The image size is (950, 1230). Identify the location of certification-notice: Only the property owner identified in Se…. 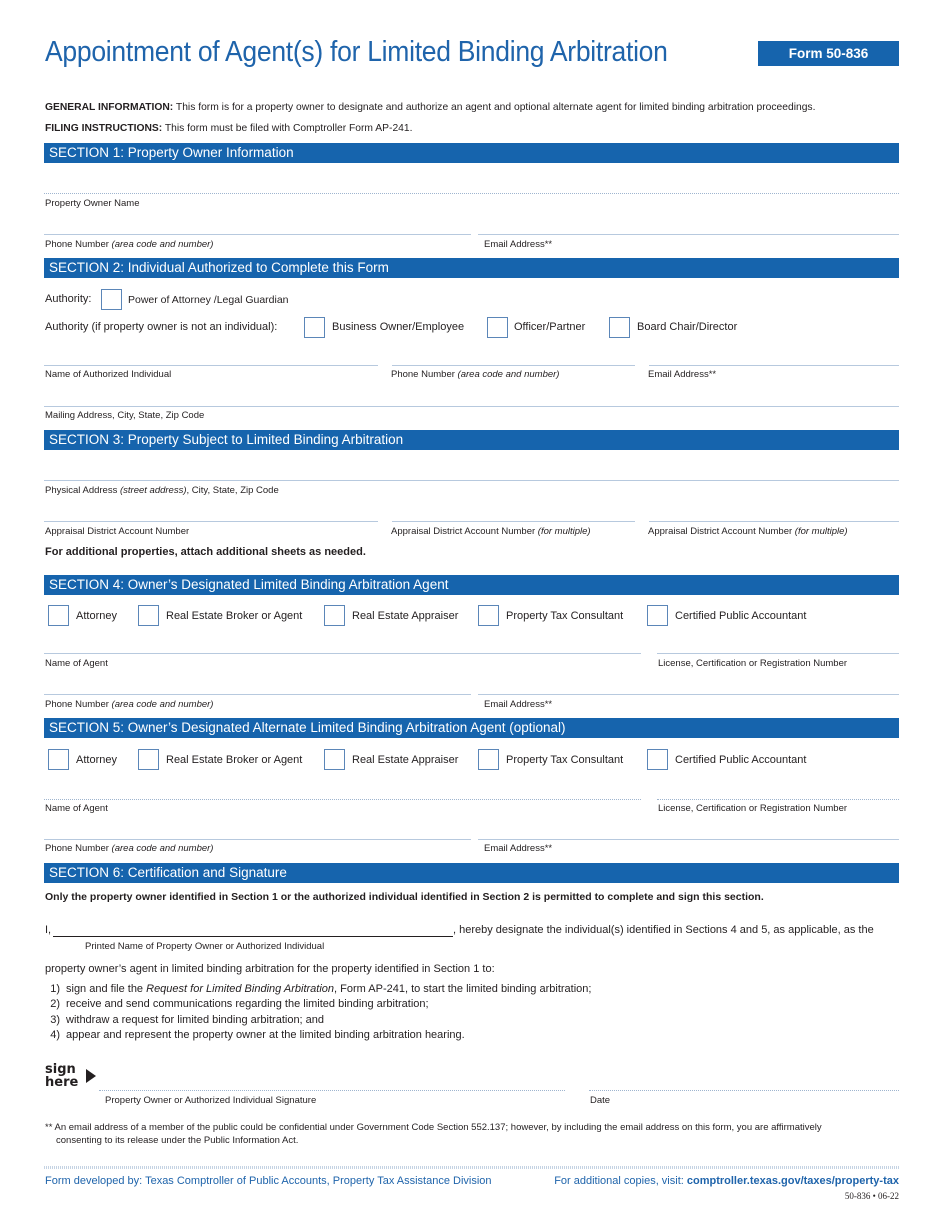
(404, 897).